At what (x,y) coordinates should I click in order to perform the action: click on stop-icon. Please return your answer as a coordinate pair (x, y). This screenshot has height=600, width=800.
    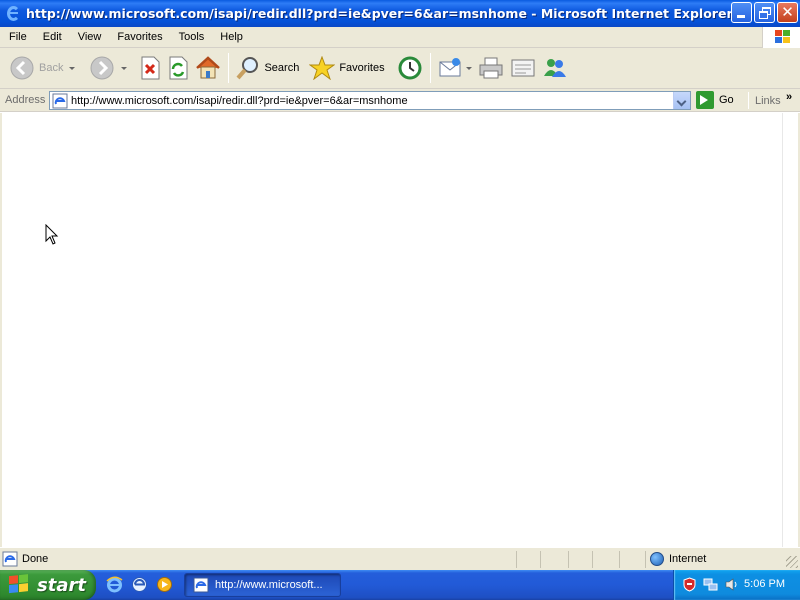
    Looking at the image, I should click on (150, 68).